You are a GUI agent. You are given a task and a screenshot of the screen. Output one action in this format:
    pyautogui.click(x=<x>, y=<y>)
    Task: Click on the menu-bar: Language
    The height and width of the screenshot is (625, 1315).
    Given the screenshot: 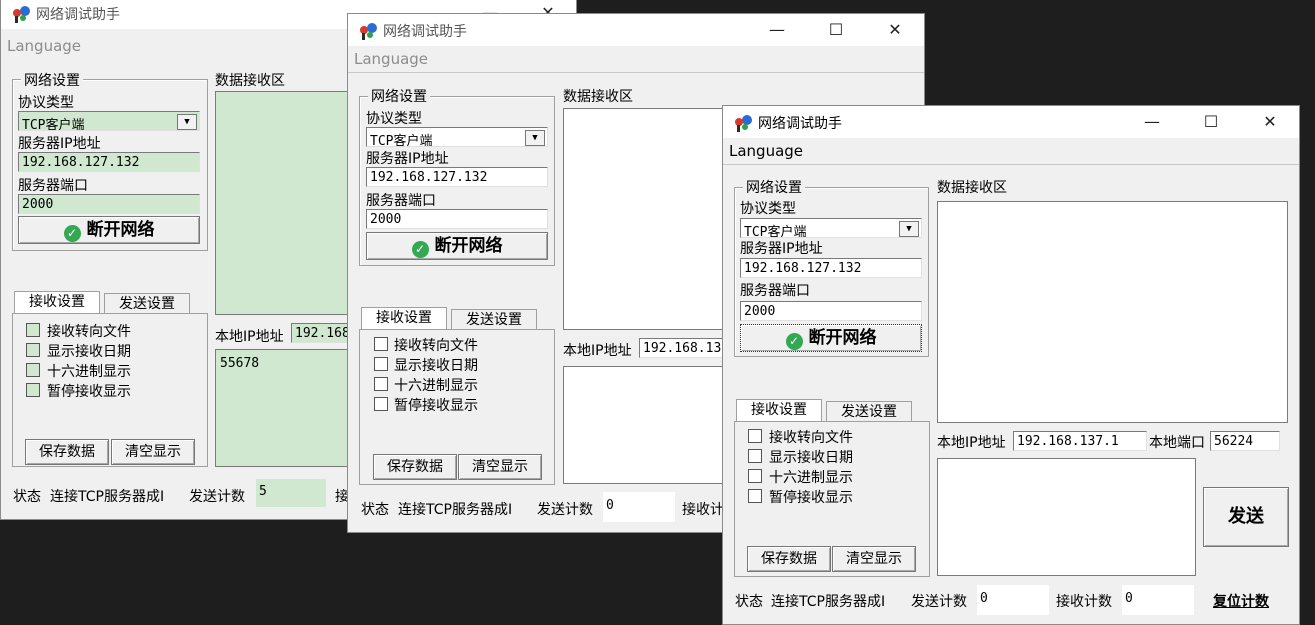 What is the action you would take?
    pyautogui.click(x=1011, y=152)
    